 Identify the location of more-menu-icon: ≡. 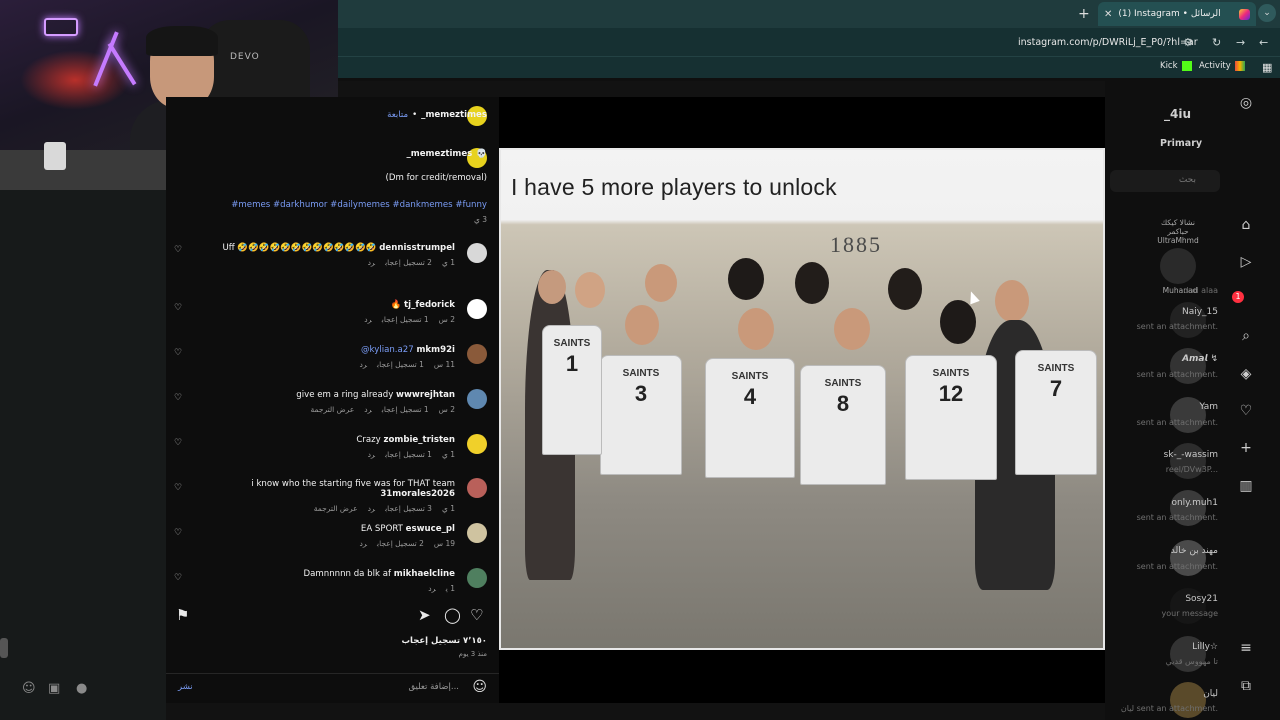
(1246, 648).